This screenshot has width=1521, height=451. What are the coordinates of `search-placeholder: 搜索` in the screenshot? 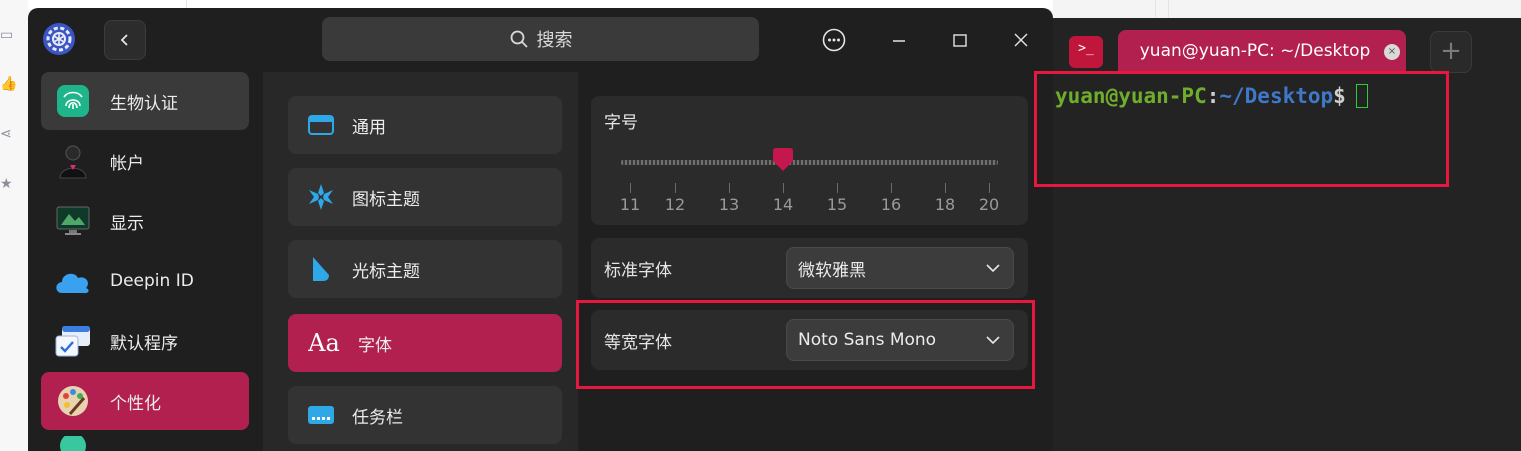 It's located at (554, 40).